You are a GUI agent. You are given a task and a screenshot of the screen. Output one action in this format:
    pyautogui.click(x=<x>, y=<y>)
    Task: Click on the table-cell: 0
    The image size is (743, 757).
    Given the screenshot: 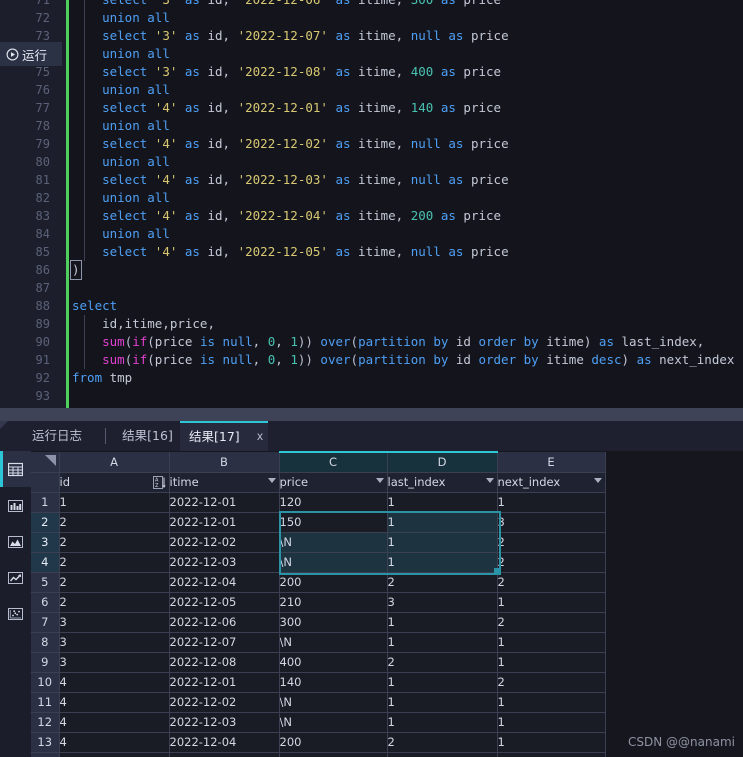 What is the action you would take?
    pyautogui.click(x=551, y=754)
    